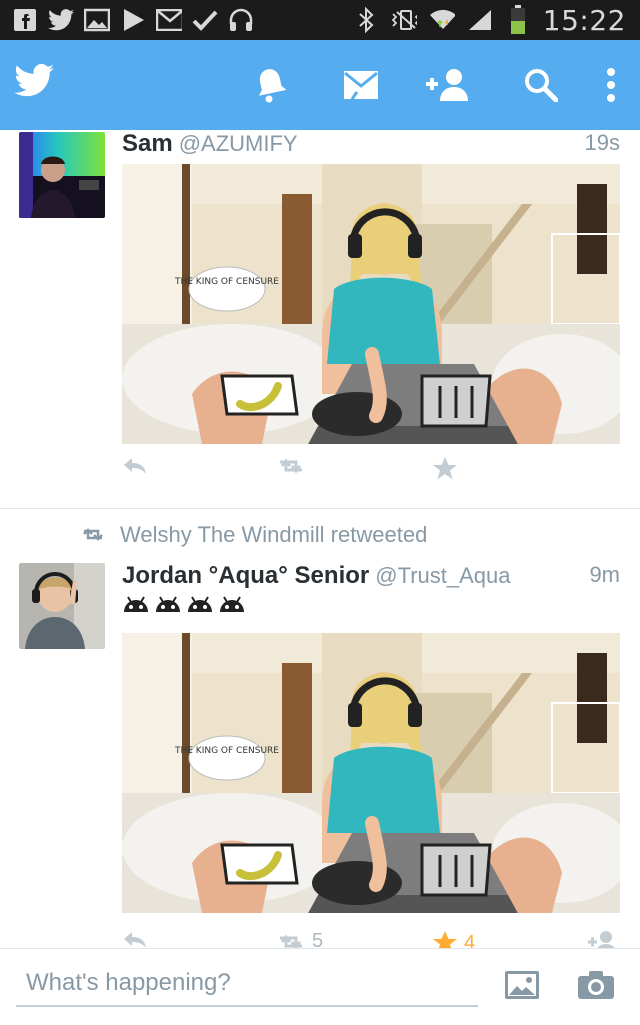 The width and height of the screenshot is (640, 1025). Describe the element at coordinates (541, 85) in the screenshot. I see `search-icon` at that location.